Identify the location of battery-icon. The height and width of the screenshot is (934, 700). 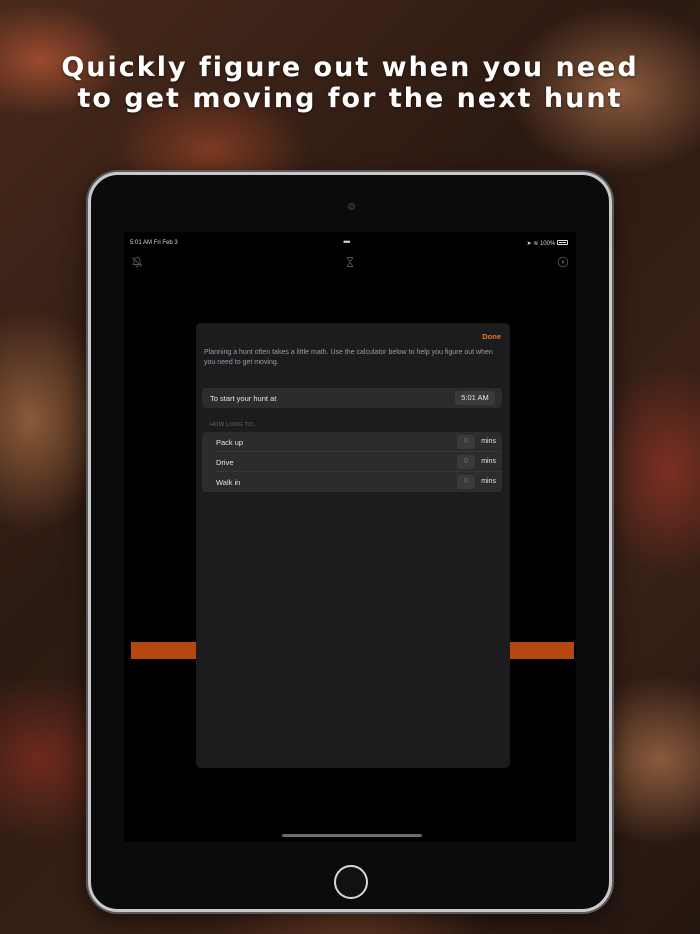
(562, 242).